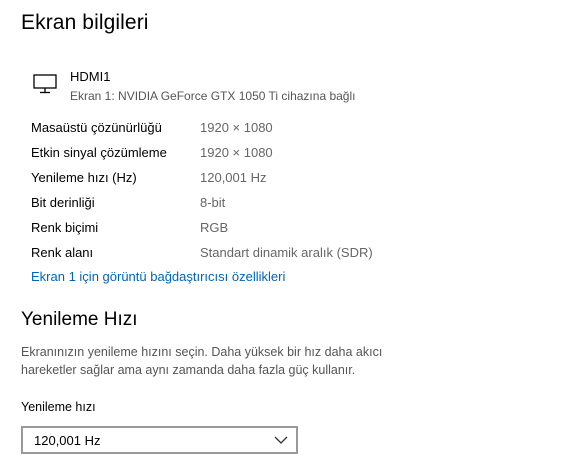 The image size is (581, 465). What do you see at coordinates (281, 440) in the screenshot?
I see `chevron-down-icon` at bounding box center [281, 440].